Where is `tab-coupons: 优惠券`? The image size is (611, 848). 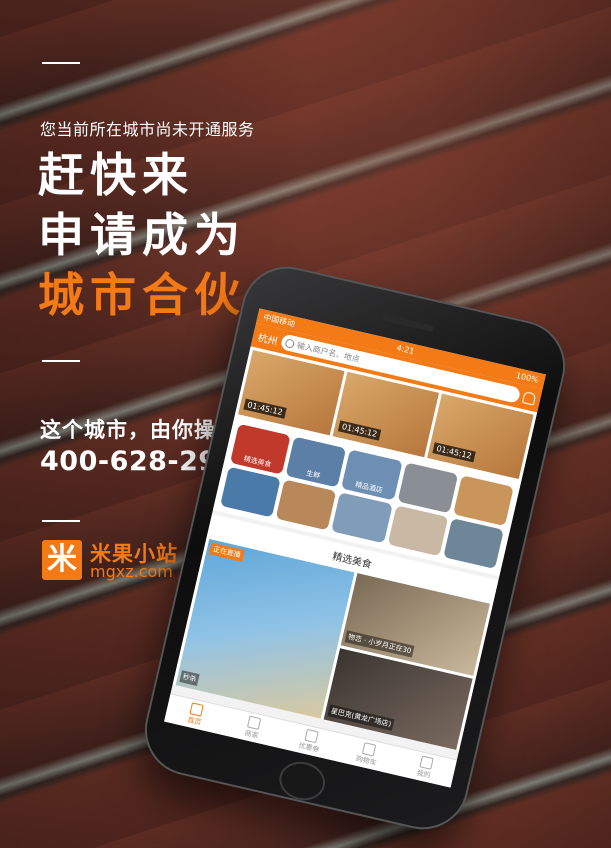
tab-coupons: 优惠券 is located at coordinates (311, 741).